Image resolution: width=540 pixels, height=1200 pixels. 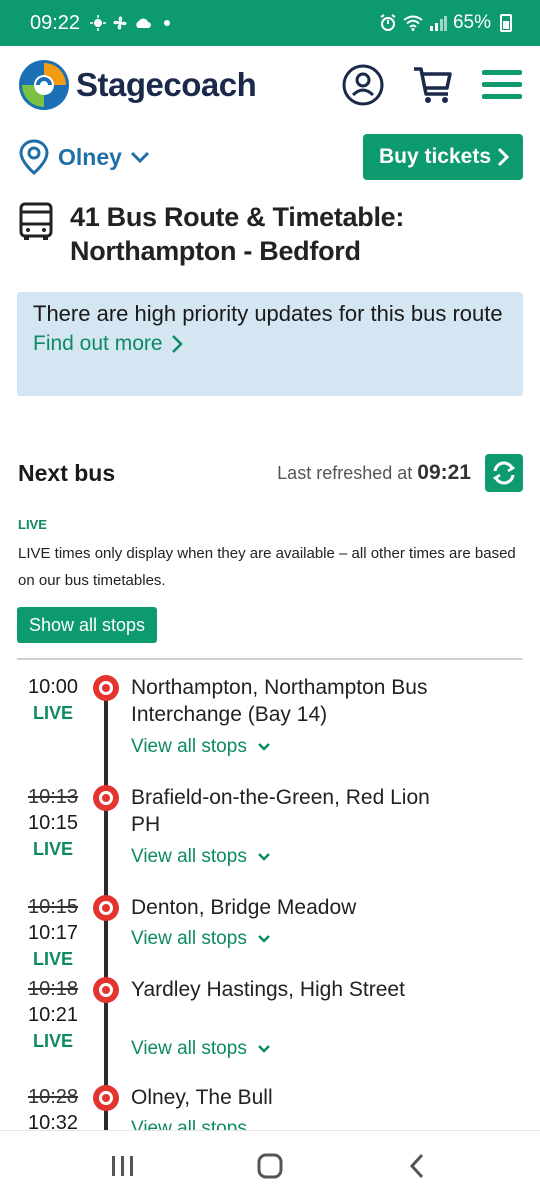 I want to click on stop-times: 10:00 LIVE, so click(x=53, y=700).